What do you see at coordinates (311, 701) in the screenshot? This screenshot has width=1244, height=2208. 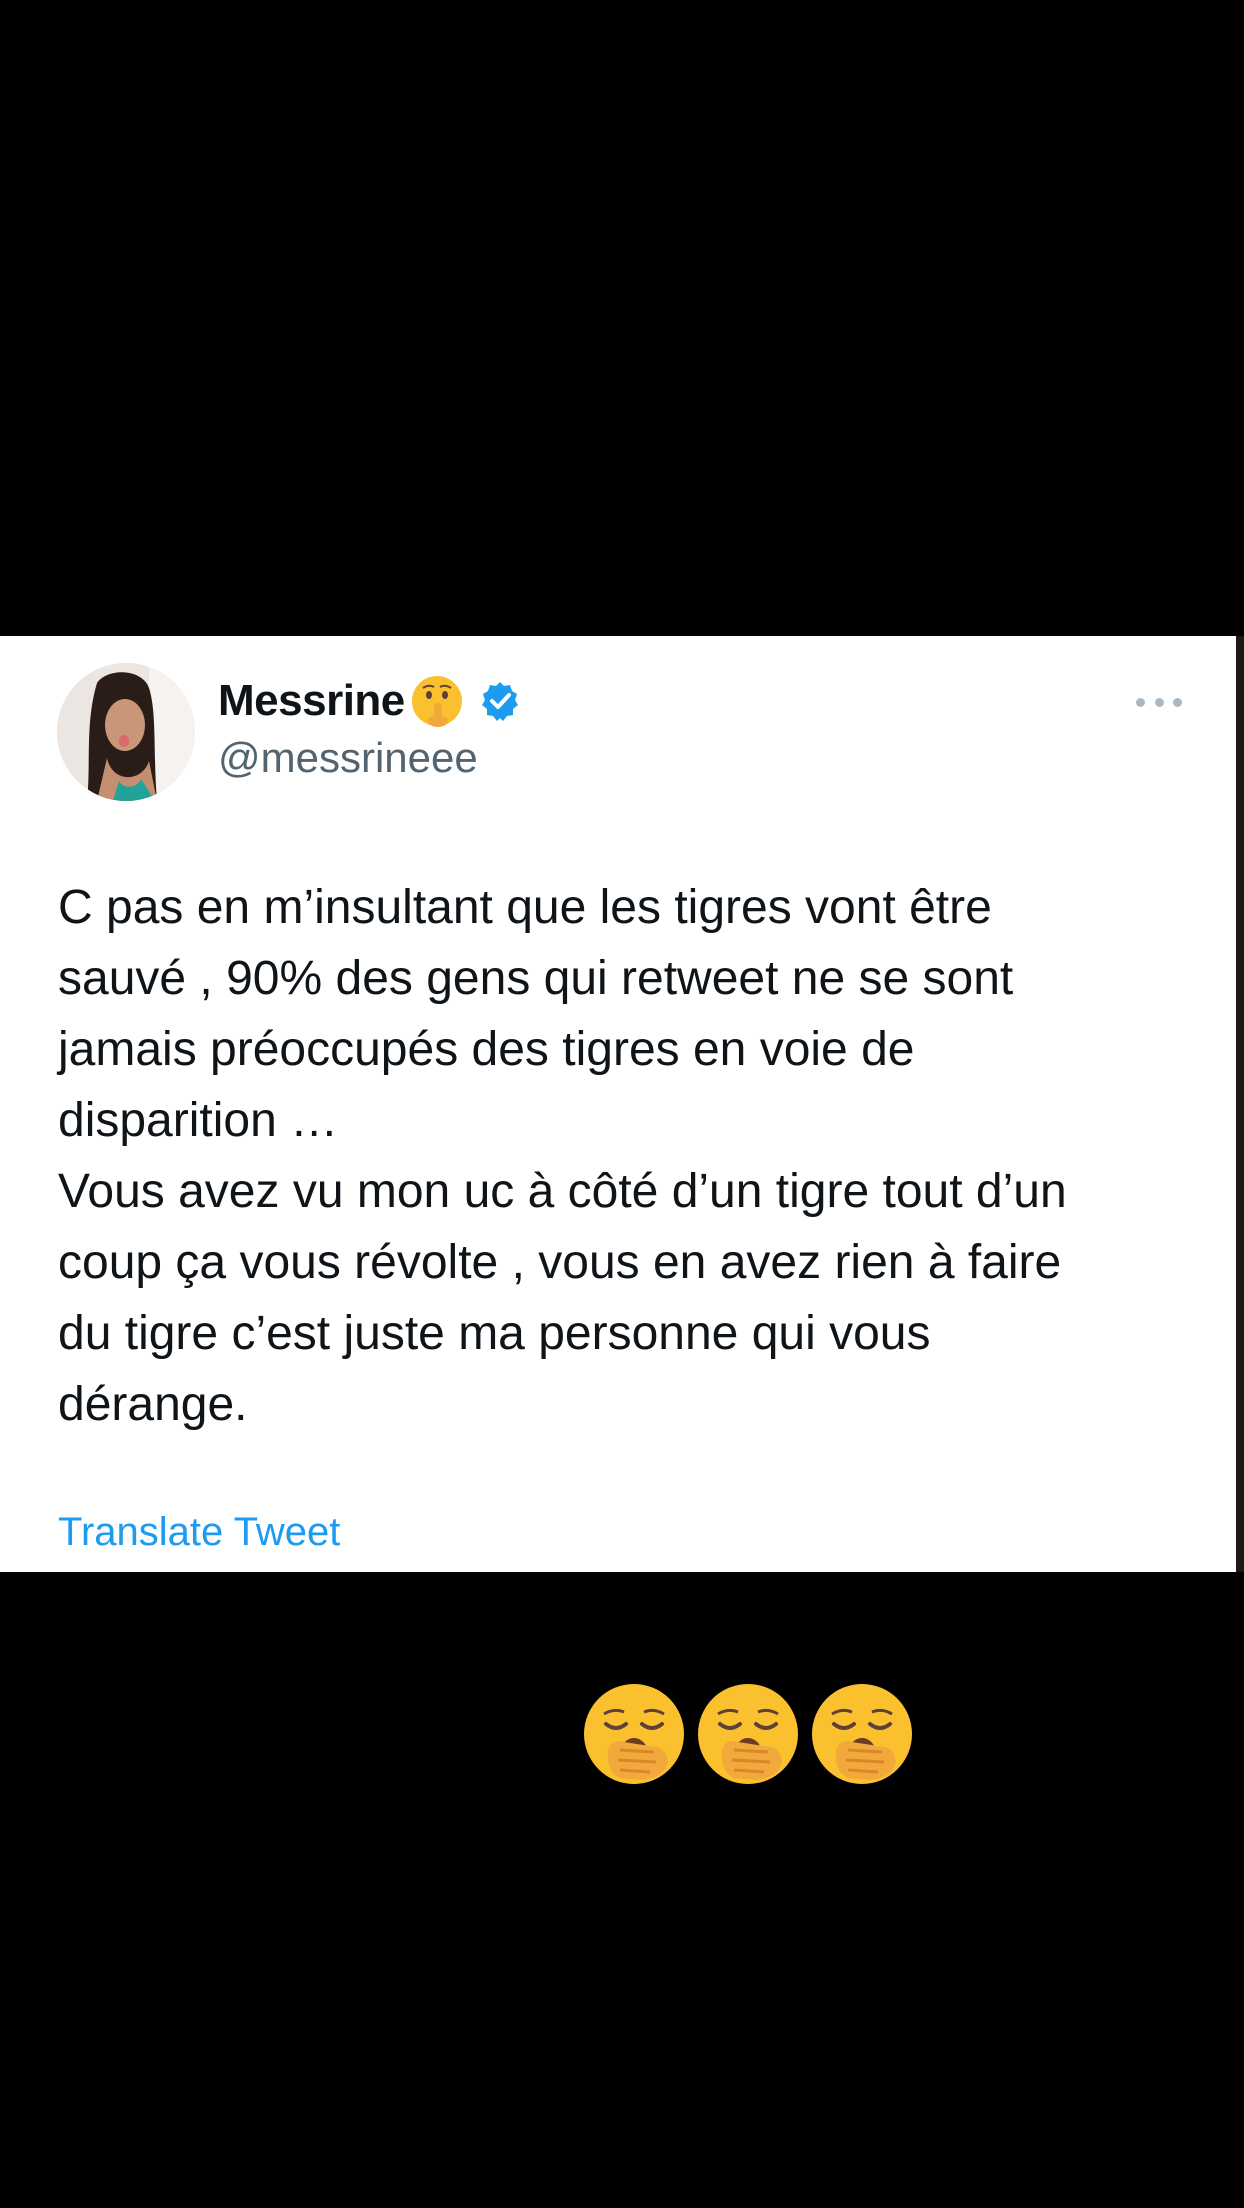 I see `display-name: Messrine` at bounding box center [311, 701].